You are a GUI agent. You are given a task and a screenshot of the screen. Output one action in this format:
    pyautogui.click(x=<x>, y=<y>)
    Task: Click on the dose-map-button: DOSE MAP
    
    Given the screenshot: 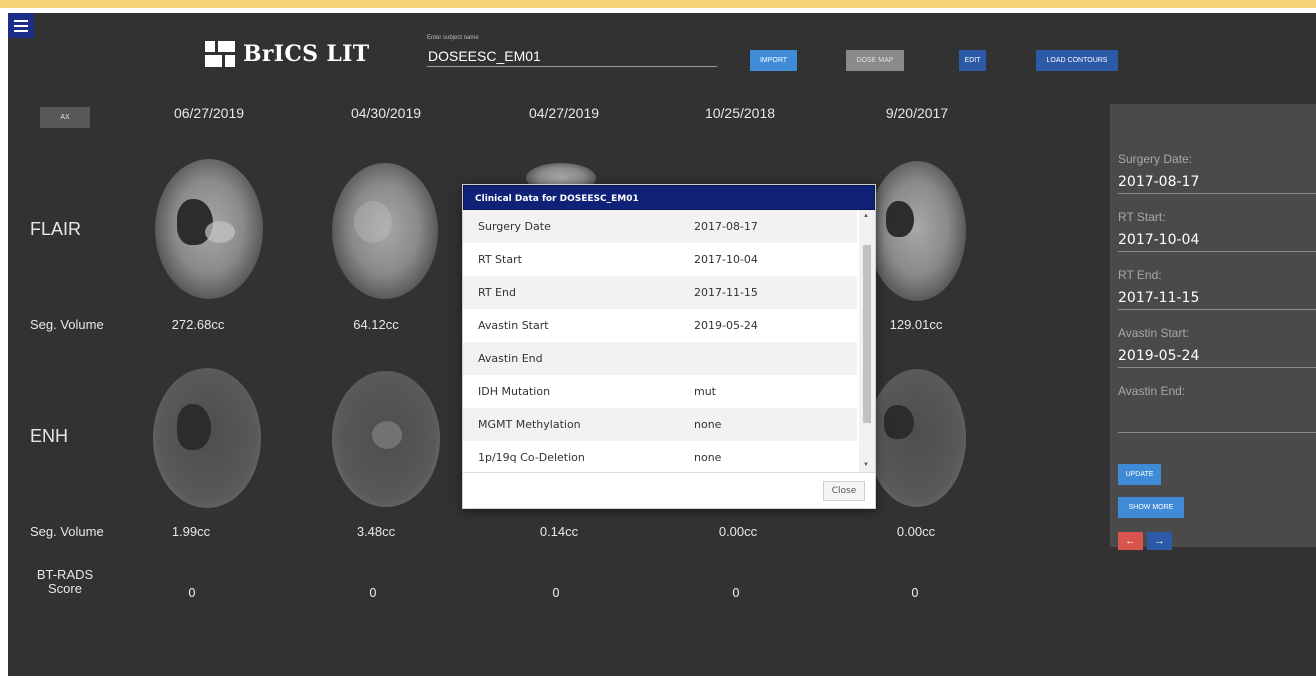 What is the action you would take?
    pyautogui.click(x=875, y=60)
    